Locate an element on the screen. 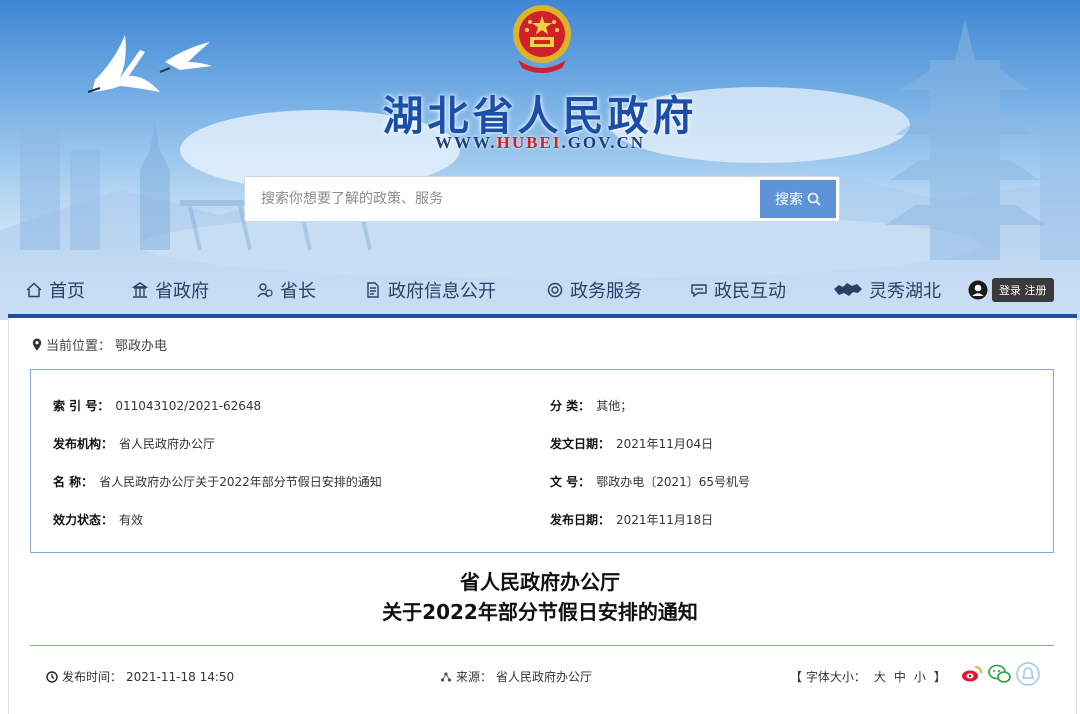 The width and height of the screenshot is (1080, 714). user-avatar-icon is located at coordinates (978, 290).